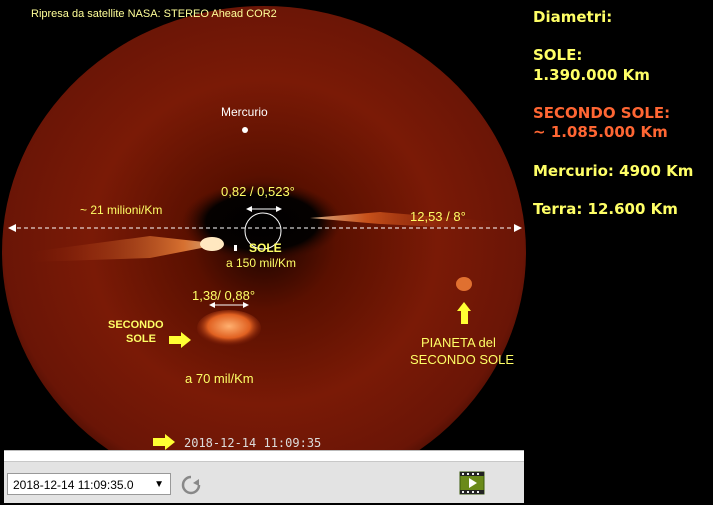  I want to click on refresh-icon, so click(191, 485).